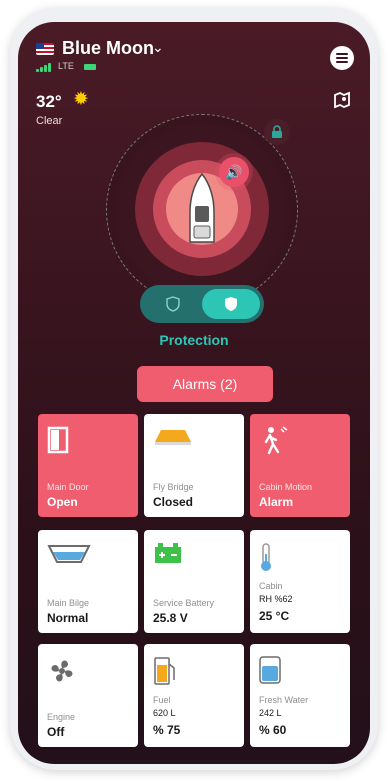 The height and width of the screenshot is (781, 388). What do you see at coordinates (167, 730) in the screenshot?
I see `tile-value: % 75` at bounding box center [167, 730].